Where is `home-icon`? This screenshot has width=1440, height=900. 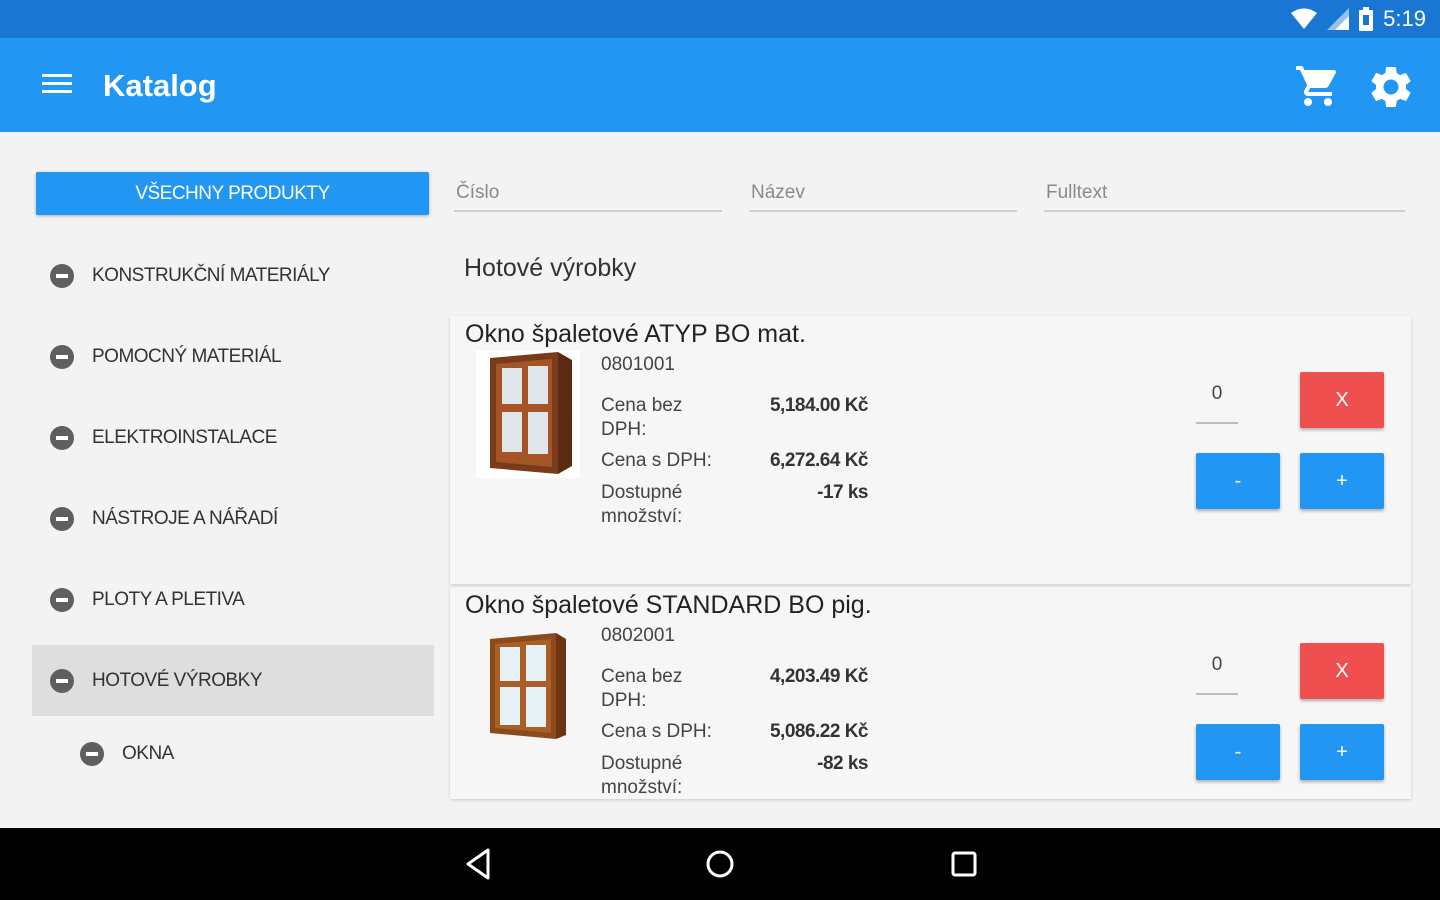
home-icon is located at coordinates (720, 864).